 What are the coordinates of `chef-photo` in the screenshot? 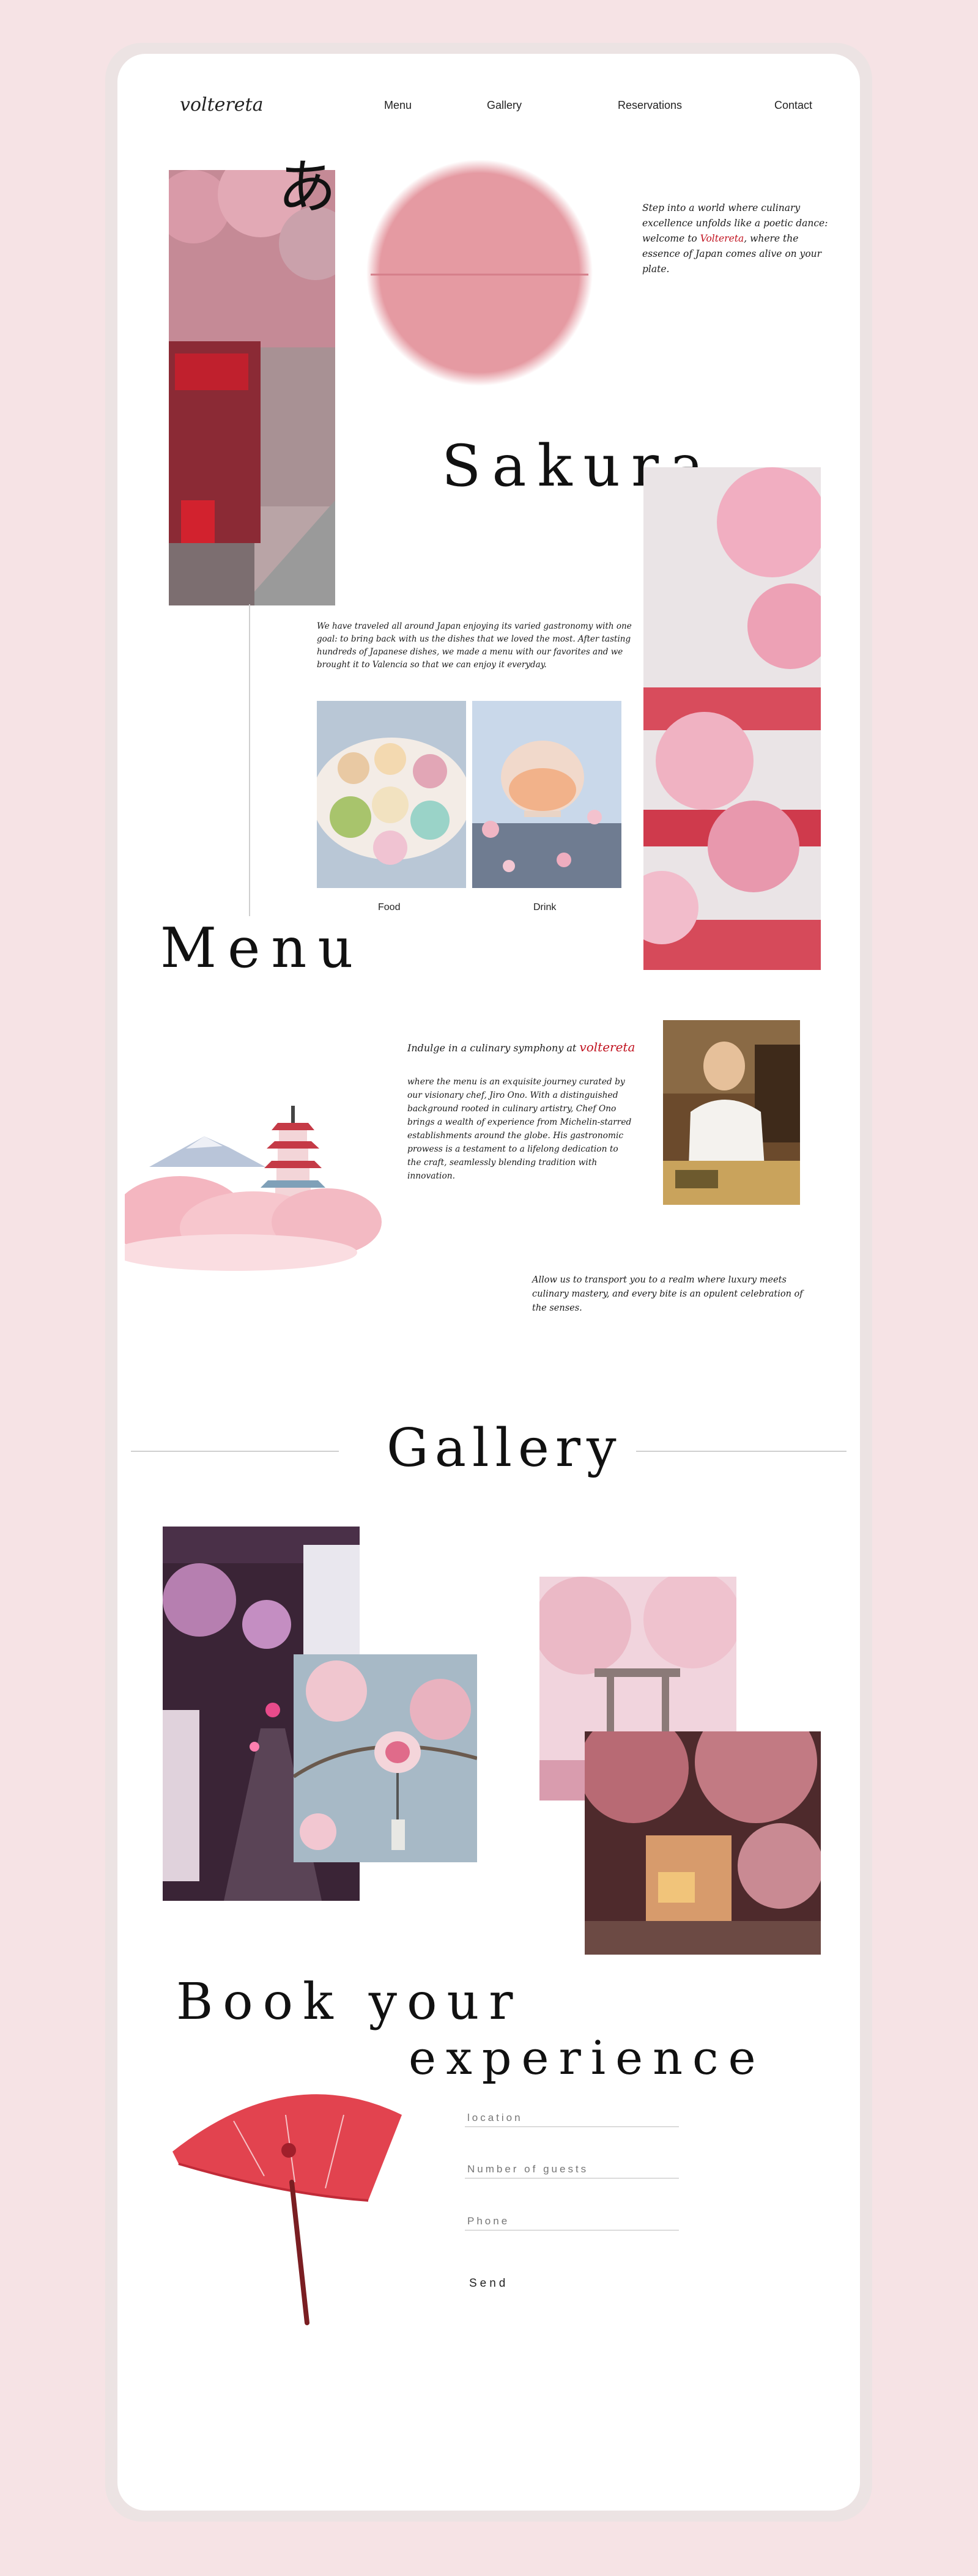 It's located at (732, 1112).